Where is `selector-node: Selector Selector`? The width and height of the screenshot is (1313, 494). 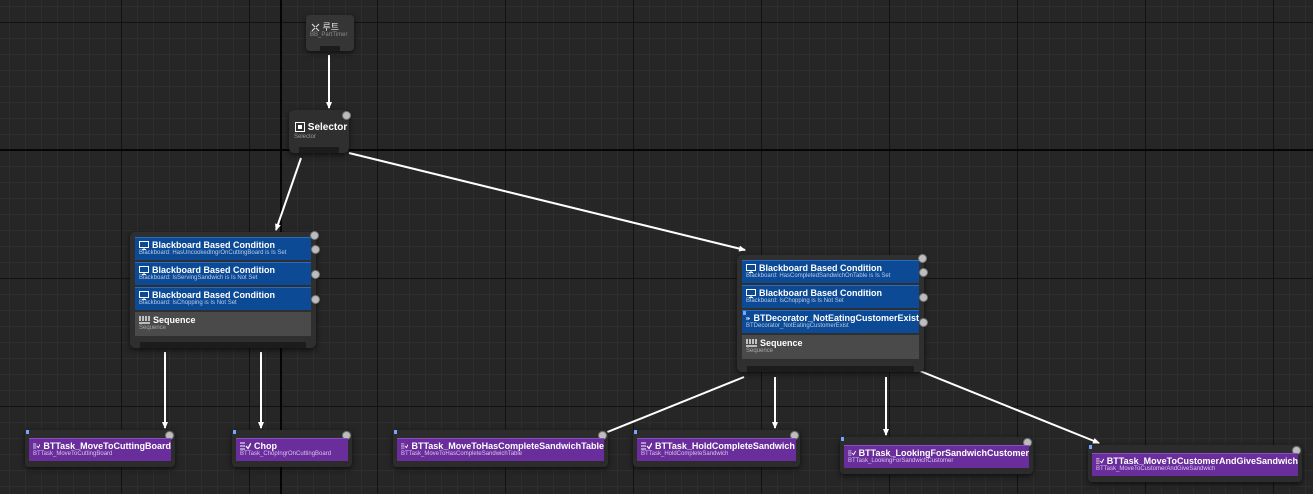 selector-node: Selector Selector is located at coordinates (320, 131).